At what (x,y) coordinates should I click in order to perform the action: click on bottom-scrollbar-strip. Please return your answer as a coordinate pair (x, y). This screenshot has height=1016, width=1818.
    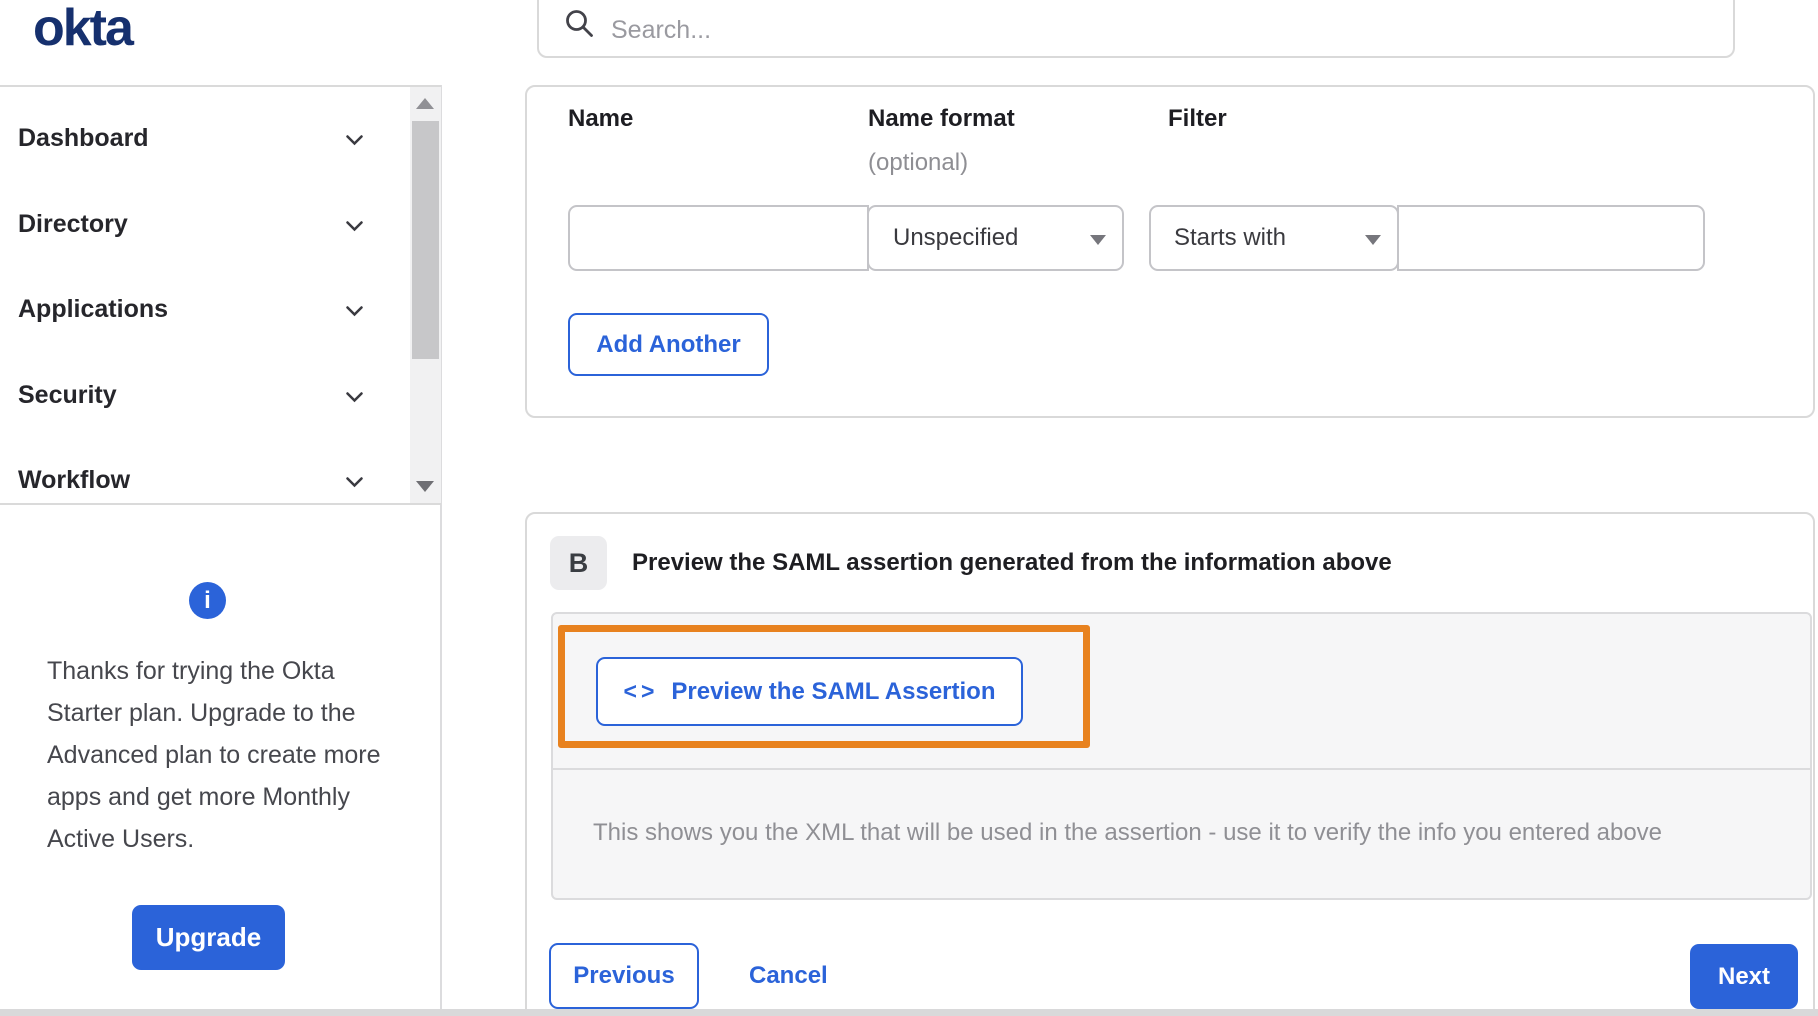
    Looking at the image, I should click on (909, 1012).